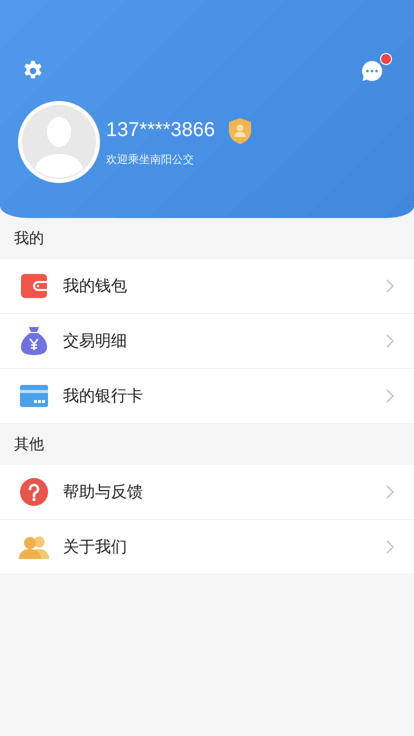 The height and width of the screenshot is (736, 414). I want to click on welcome-text: 欢迎乘坐南阳公交, so click(150, 159).